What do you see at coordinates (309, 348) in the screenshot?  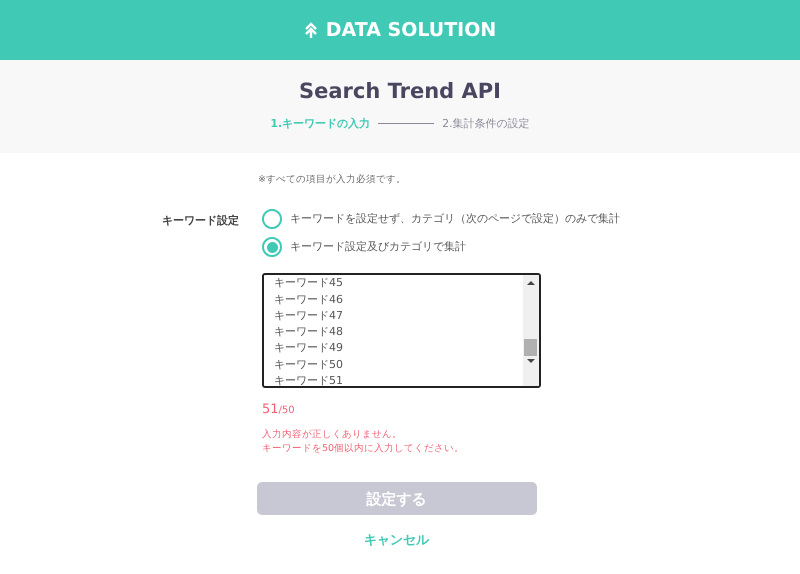 I see `keyword-line: キーワード49` at bounding box center [309, 348].